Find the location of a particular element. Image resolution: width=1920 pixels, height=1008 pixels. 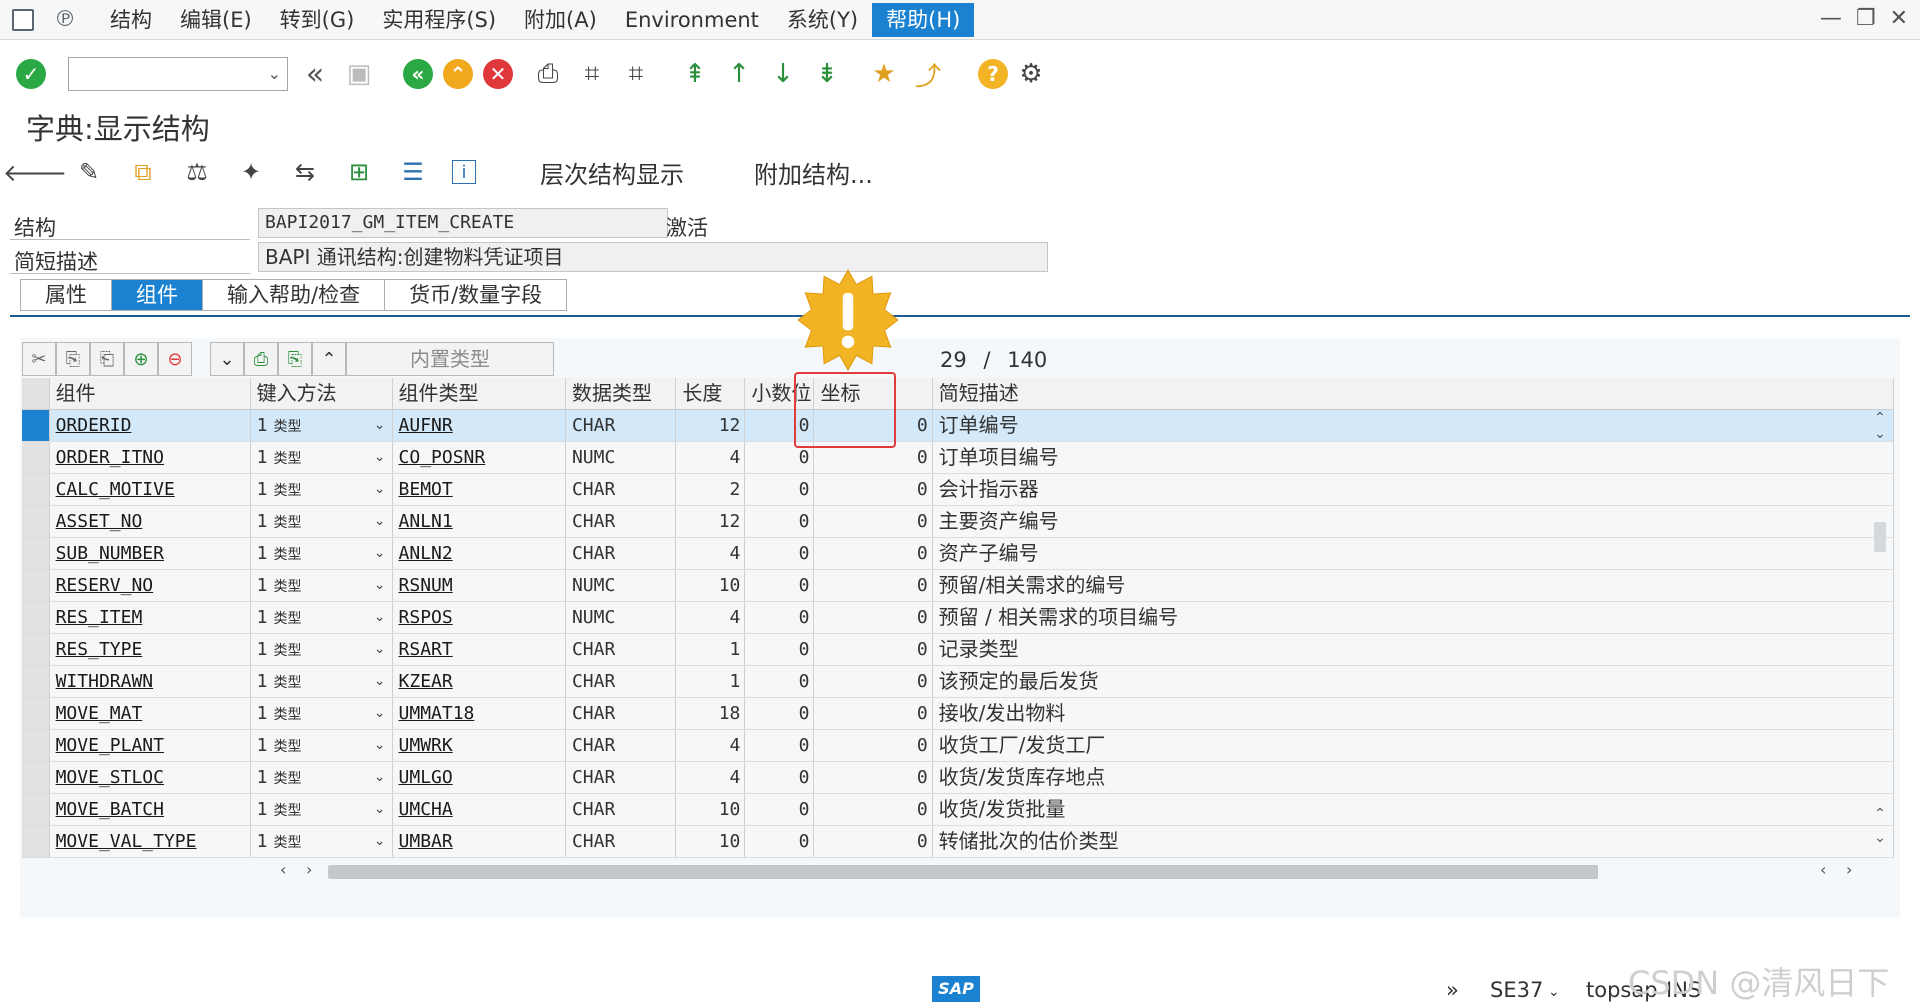

component-cell: WITHDRAWN is located at coordinates (150, 681).